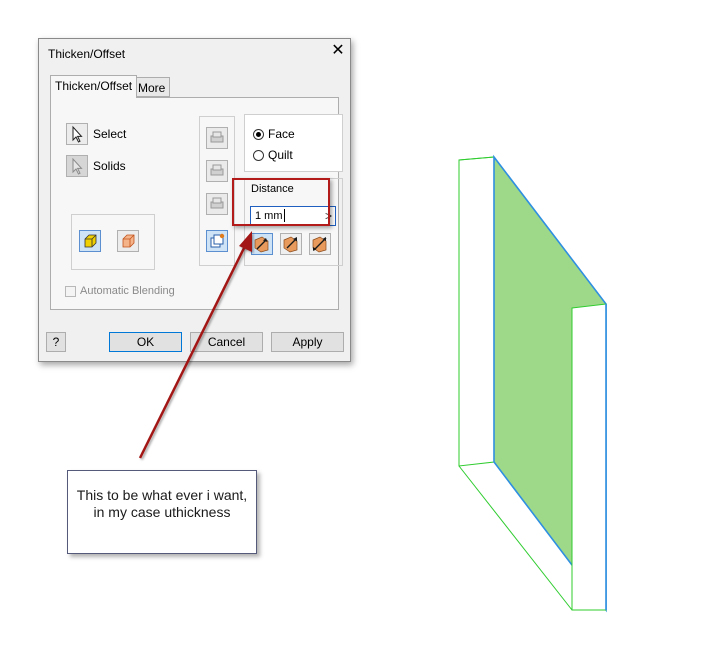 This screenshot has height=648, width=713. I want to click on tab-thicken-offset: Thicken/Offset, so click(94, 86).